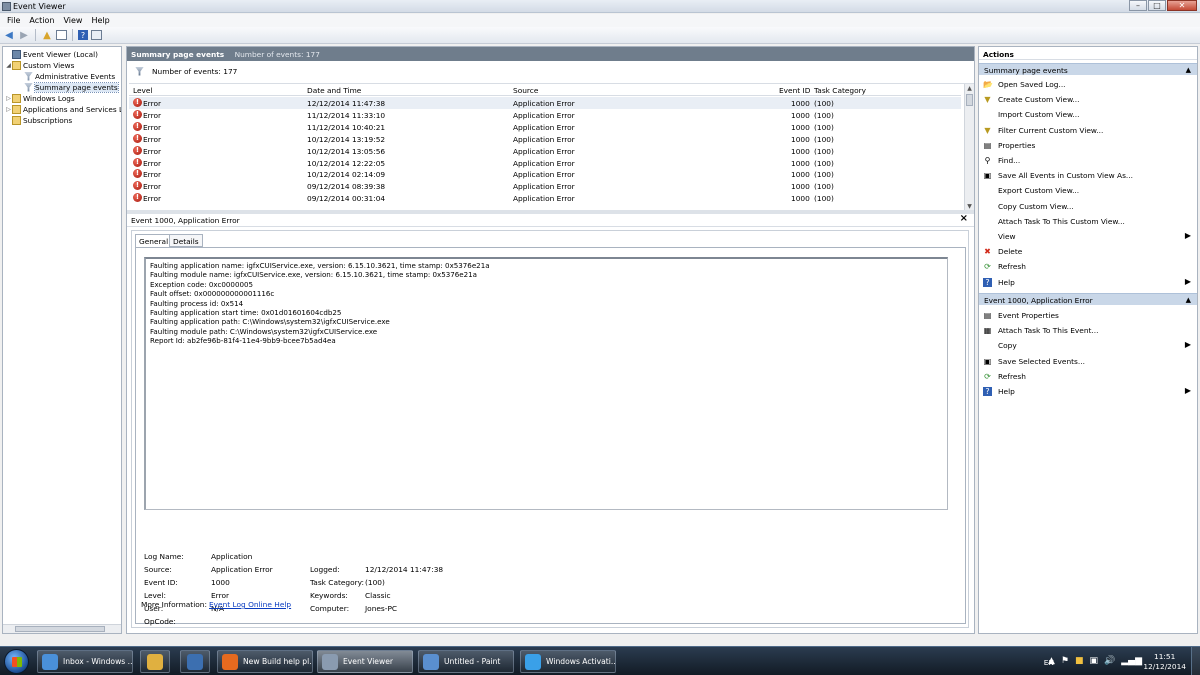 The height and width of the screenshot is (675, 1200). I want to click on taskbar-button-label: Event Viewer, so click(368, 661).